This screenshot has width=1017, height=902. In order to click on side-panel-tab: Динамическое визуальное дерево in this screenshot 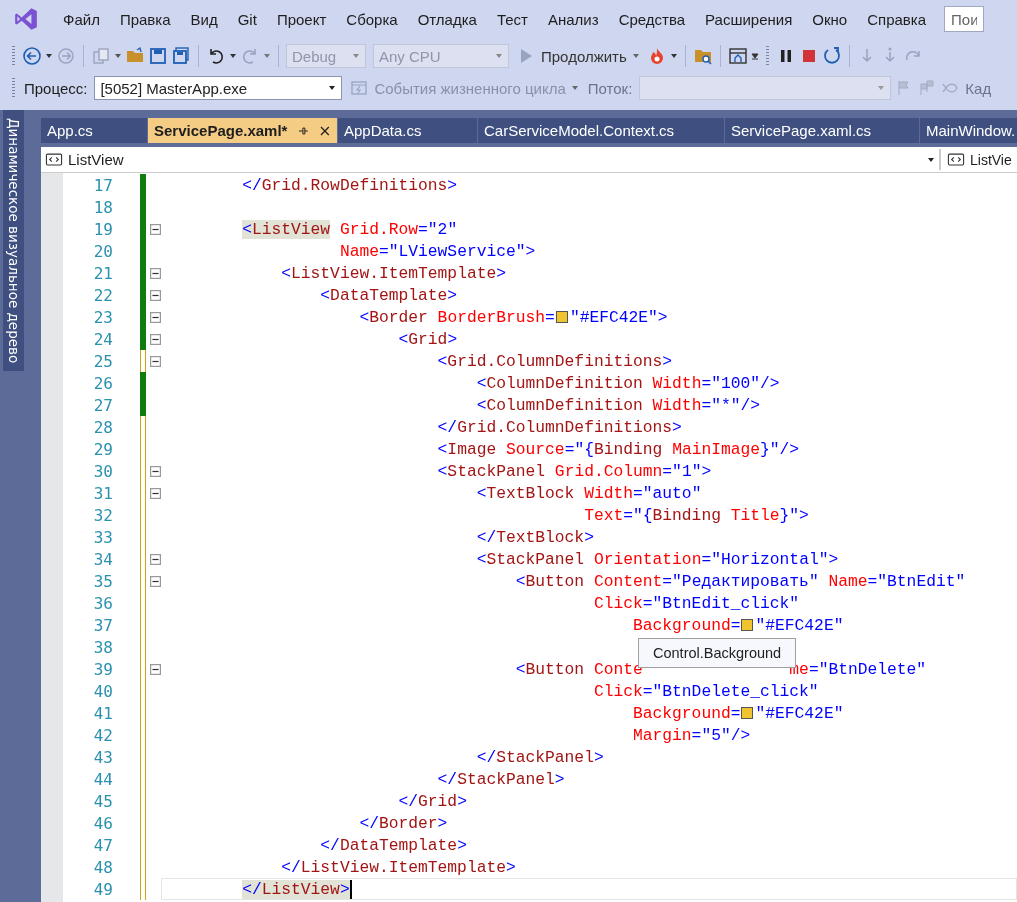, I will do `click(13, 241)`.